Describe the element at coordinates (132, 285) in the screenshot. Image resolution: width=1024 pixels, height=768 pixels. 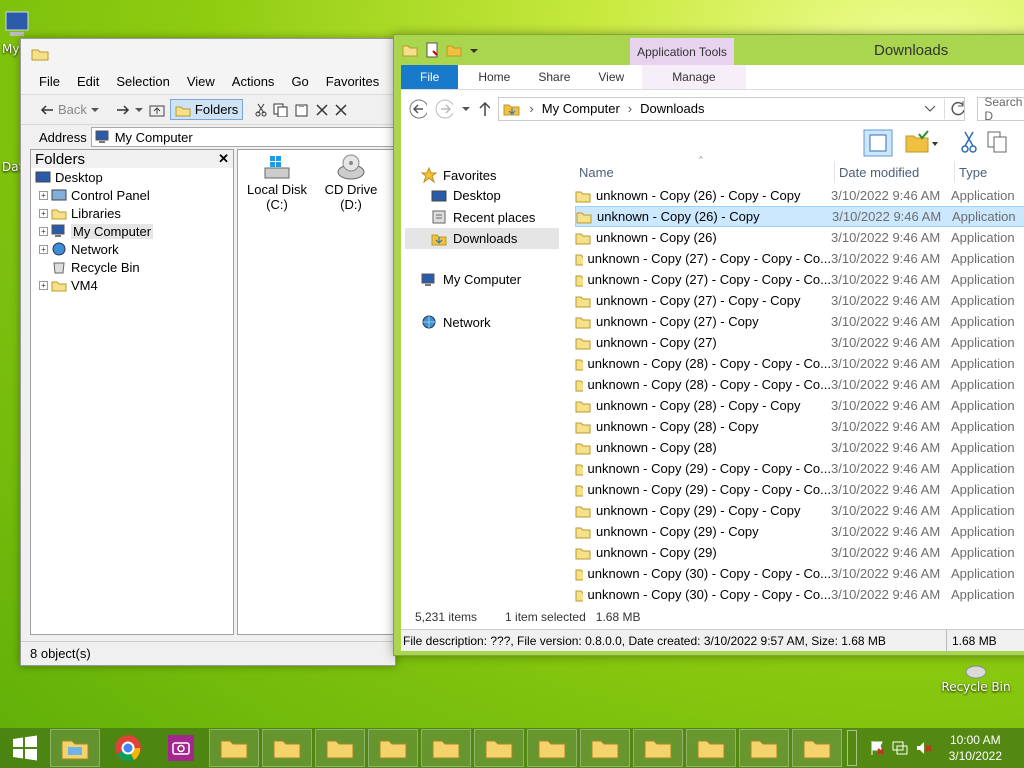
I see `tree-item-vm4: + VM4` at that location.